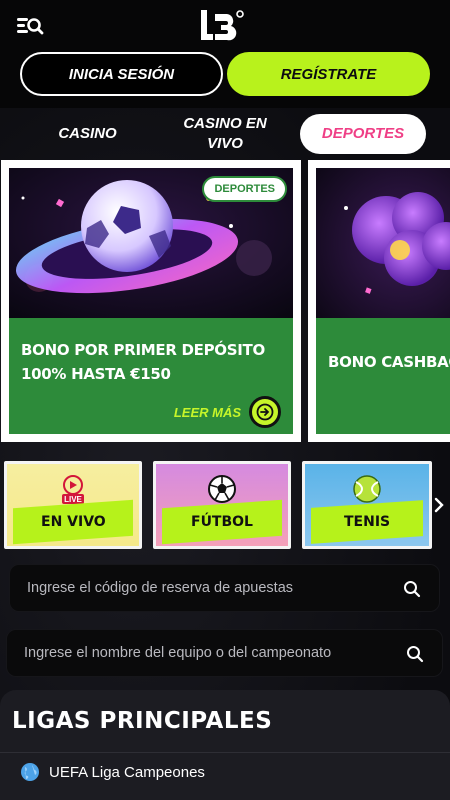 The width and height of the screenshot is (450, 800). I want to click on tab-sports: DEPORTES, so click(363, 134).